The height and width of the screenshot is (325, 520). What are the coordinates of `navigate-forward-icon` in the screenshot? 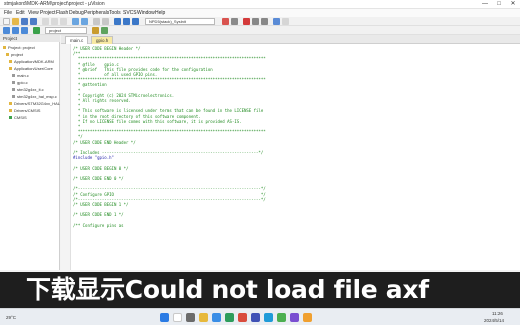 It's located at (105, 21).